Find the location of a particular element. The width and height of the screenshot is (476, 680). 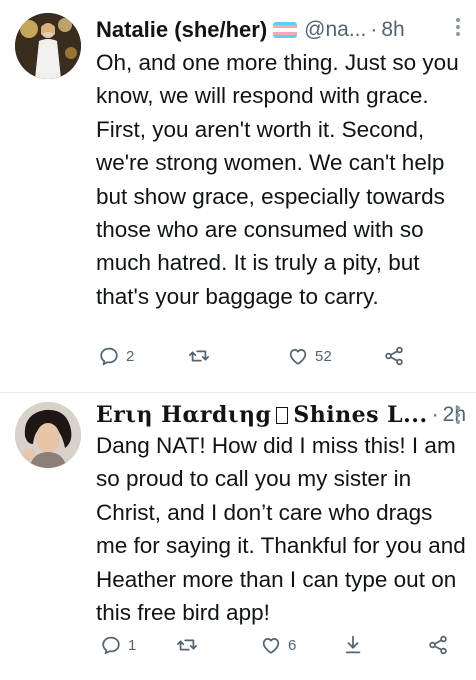

author-name: Natalie (she/her) is located at coordinates (181, 30).